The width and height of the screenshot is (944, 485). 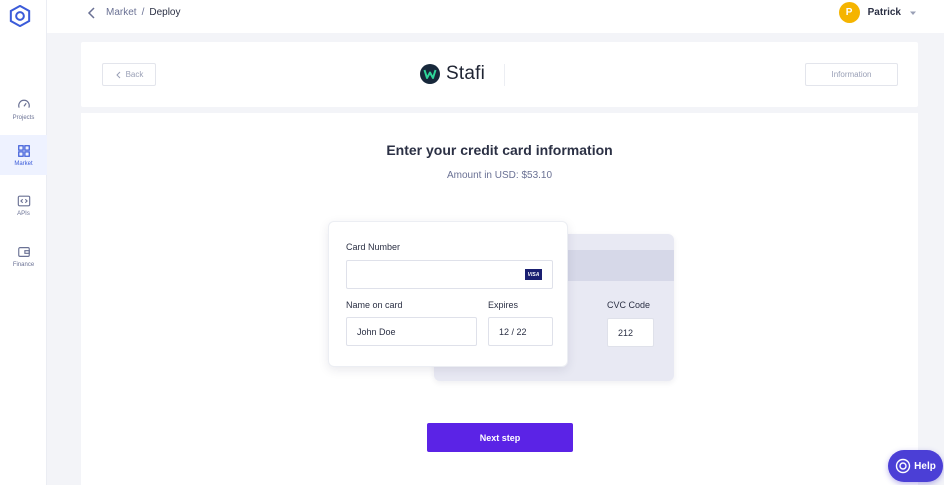 I want to click on lifebuoy-icon, so click(x=903, y=466).